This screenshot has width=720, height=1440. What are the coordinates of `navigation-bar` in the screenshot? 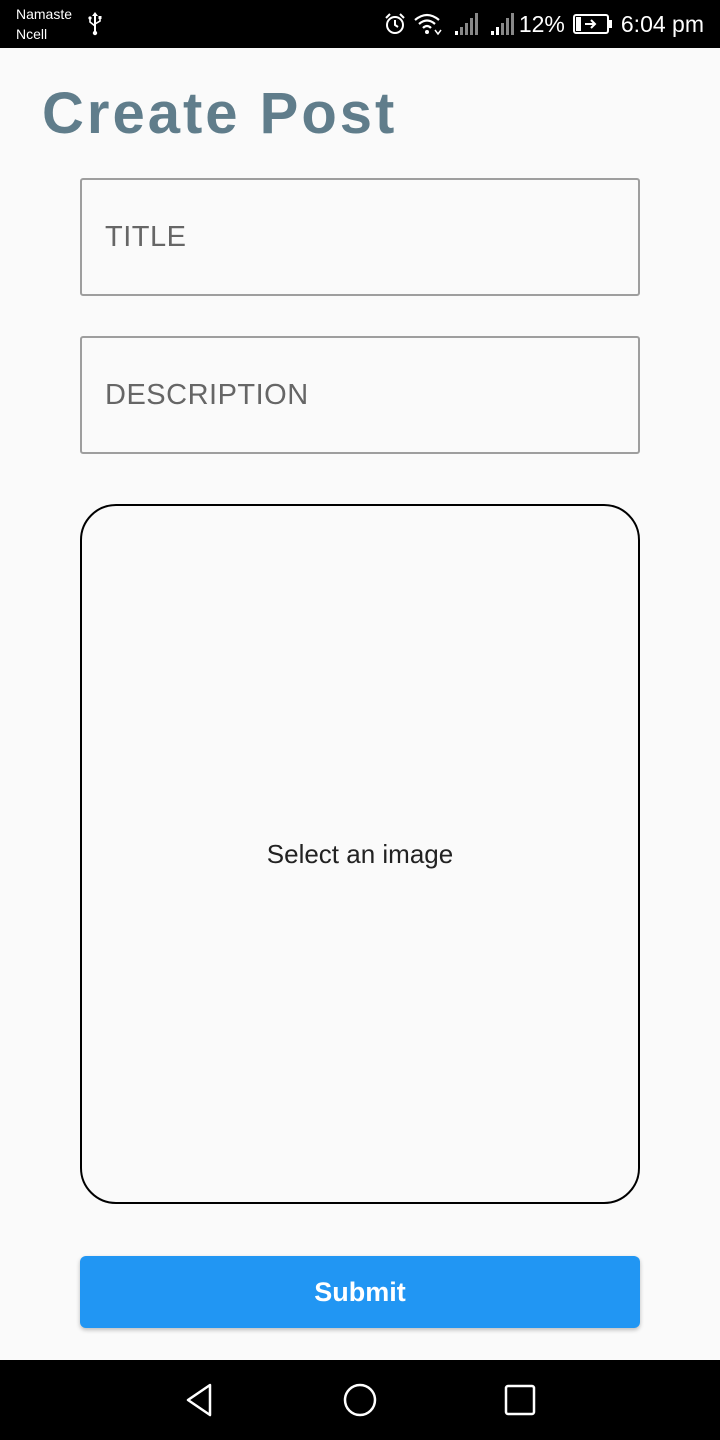 It's located at (360, 1400).